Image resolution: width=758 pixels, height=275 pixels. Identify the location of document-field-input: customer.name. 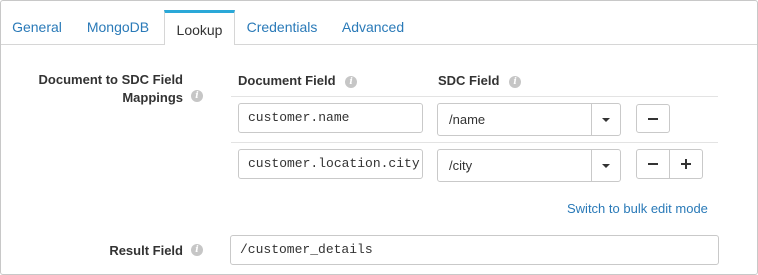
(330, 118).